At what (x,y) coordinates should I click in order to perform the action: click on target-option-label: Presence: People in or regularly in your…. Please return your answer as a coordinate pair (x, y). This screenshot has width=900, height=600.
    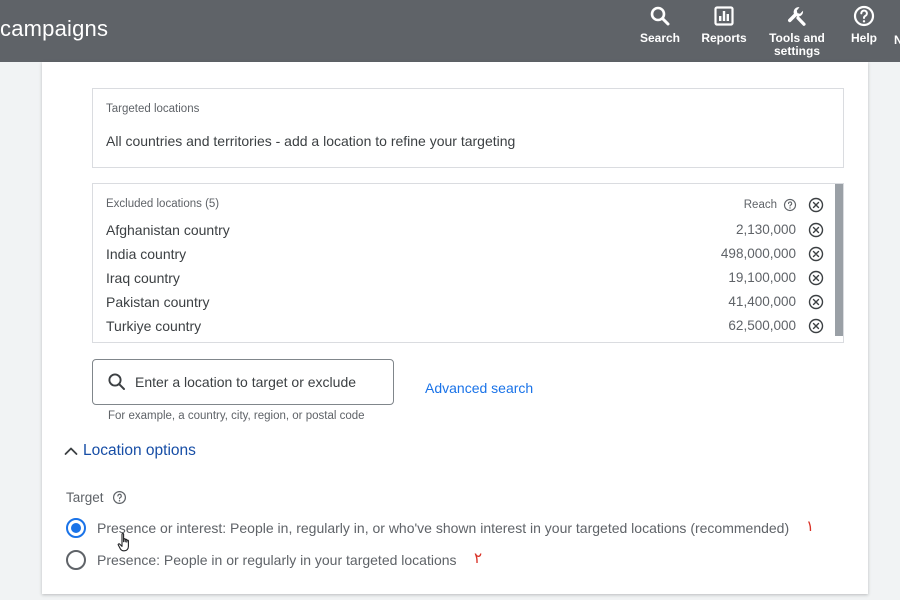
    Looking at the image, I should click on (277, 560).